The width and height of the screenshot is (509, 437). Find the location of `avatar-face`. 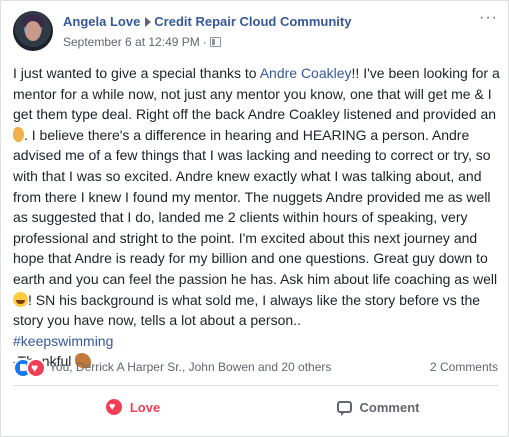

avatar-face is located at coordinates (33, 31).